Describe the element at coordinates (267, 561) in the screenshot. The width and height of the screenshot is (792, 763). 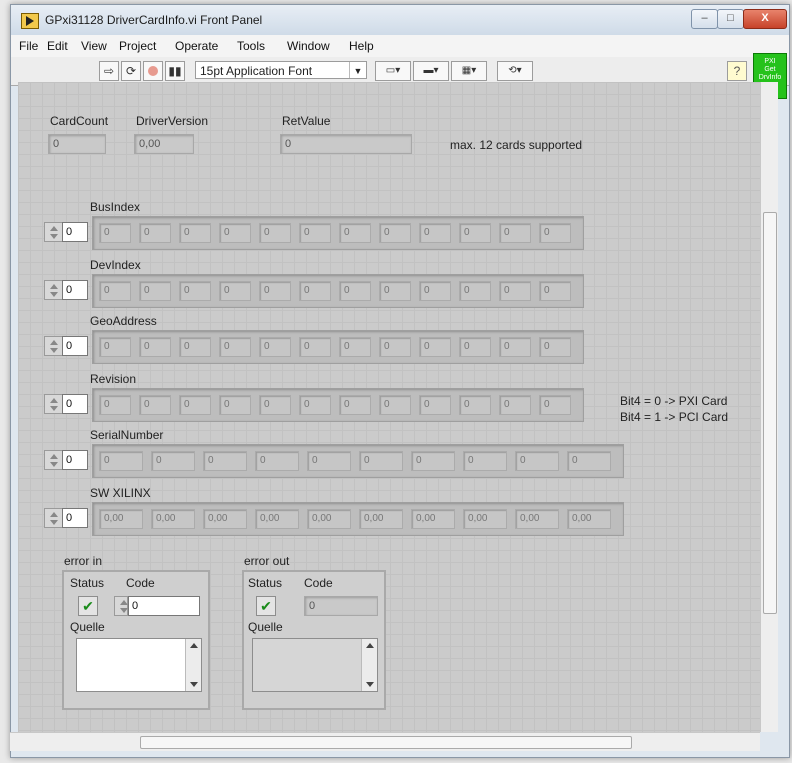
I see `error-out-label: error out` at that location.